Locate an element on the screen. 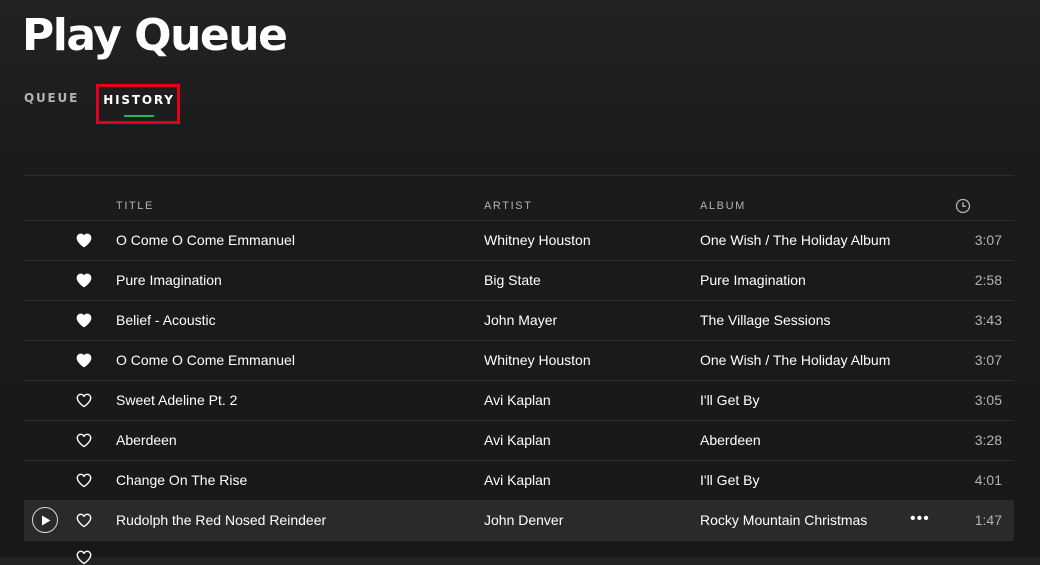 This screenshot has height=565, width=1040. track-album: Pure Imagination is located at coordinates (753, 280).